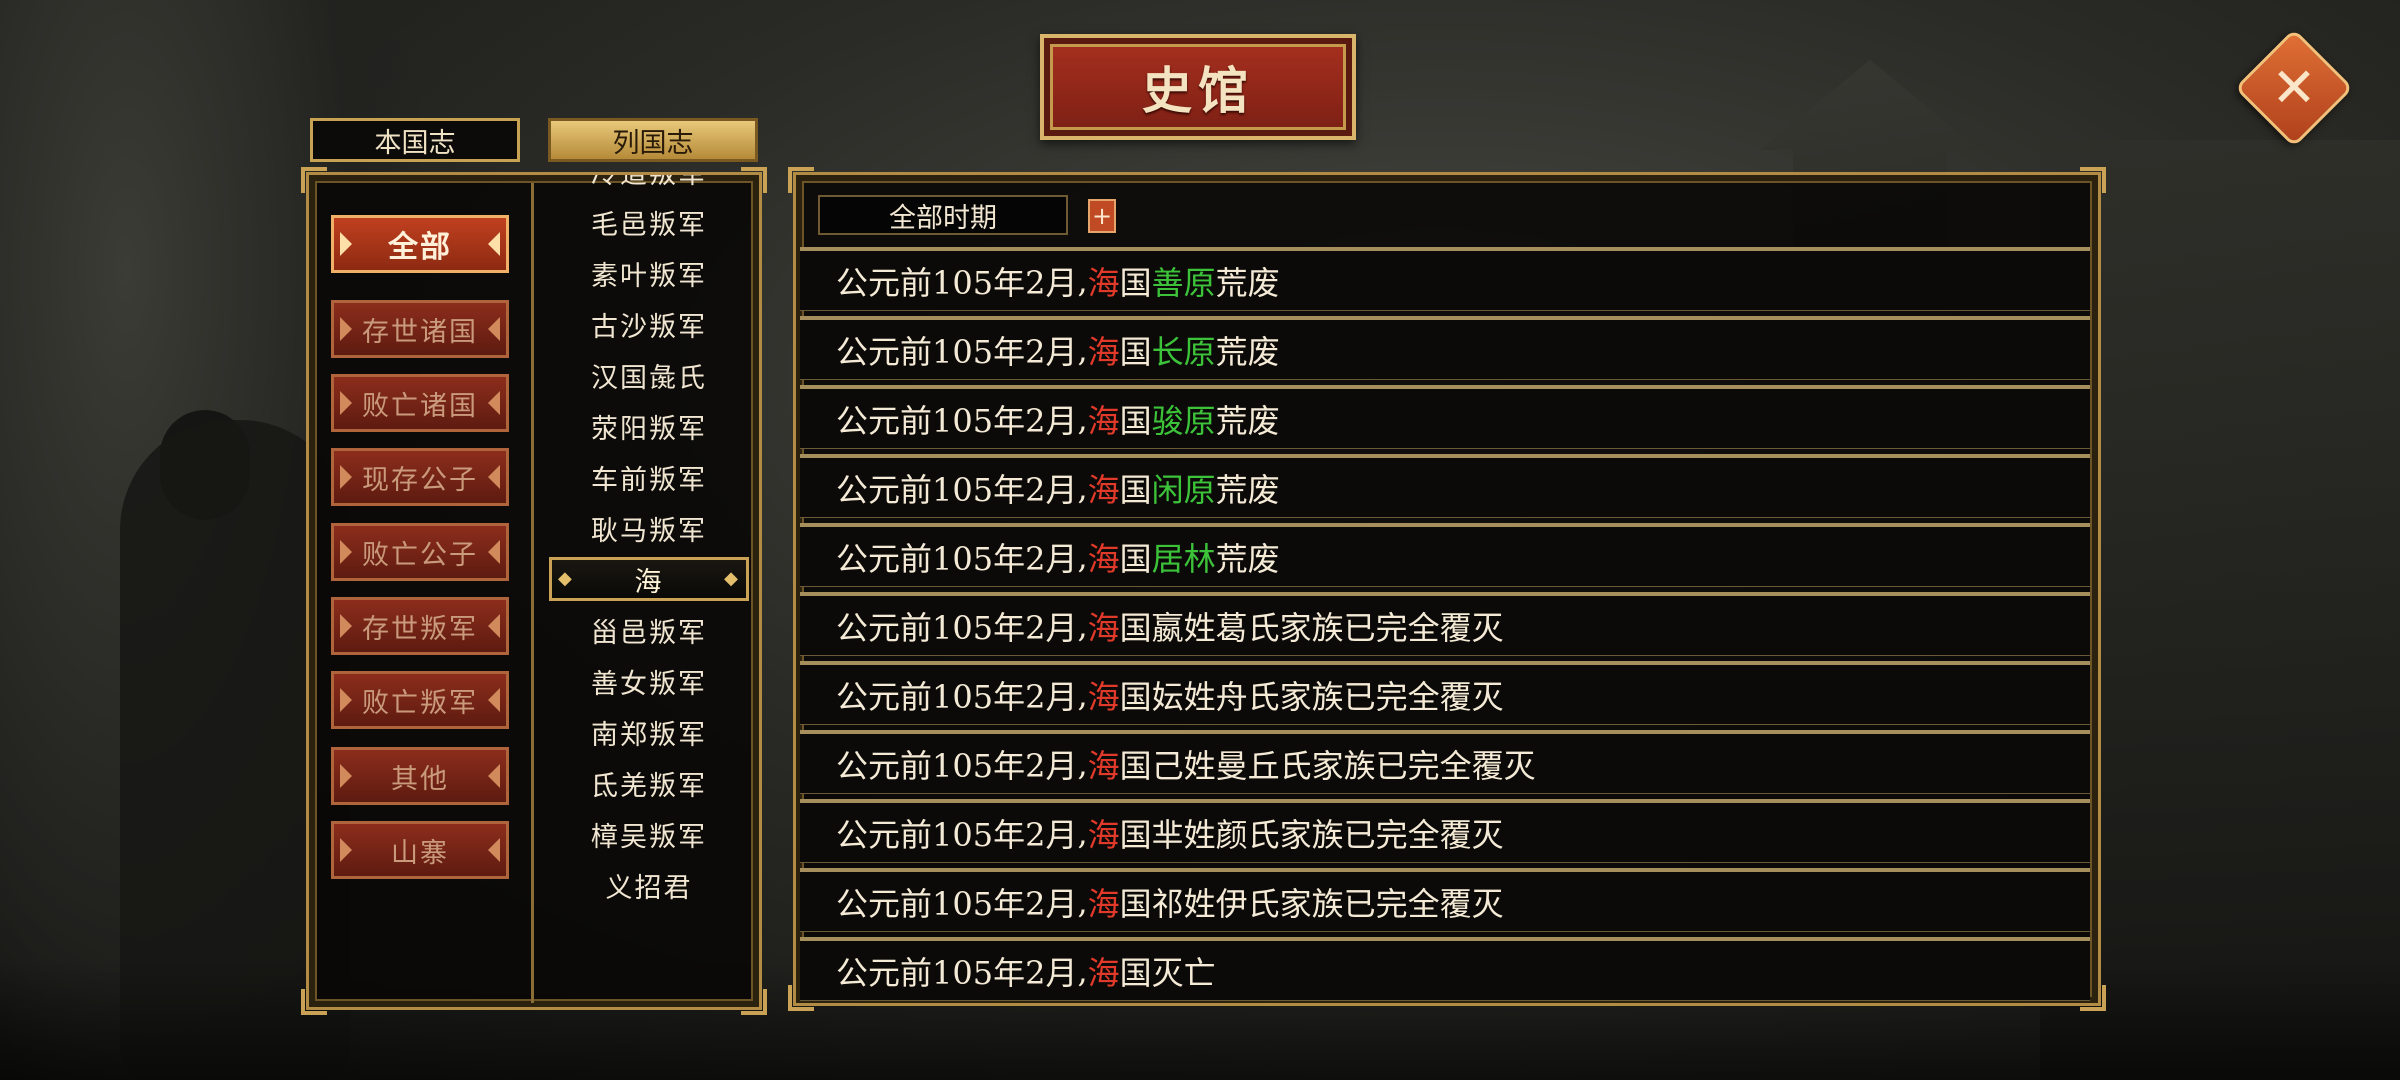 This screenshot has width=2400, height=1080. Describe the element at coordinates (1343, 765) in the screenshot. I see `record-event: 己姓曼丘氏家族已完全覆灭` at that location.